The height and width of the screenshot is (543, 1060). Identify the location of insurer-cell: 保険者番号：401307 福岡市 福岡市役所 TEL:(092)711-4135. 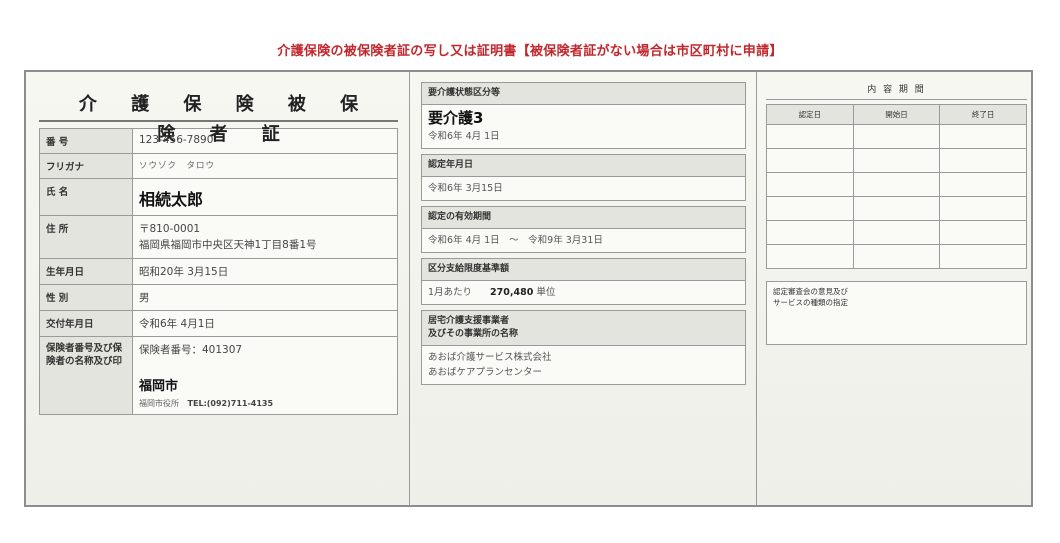
(265, 375).